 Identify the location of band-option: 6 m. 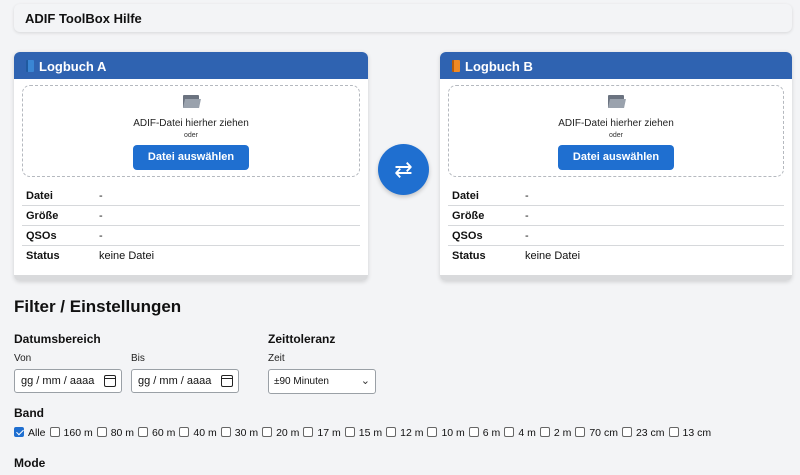
(484, 433).